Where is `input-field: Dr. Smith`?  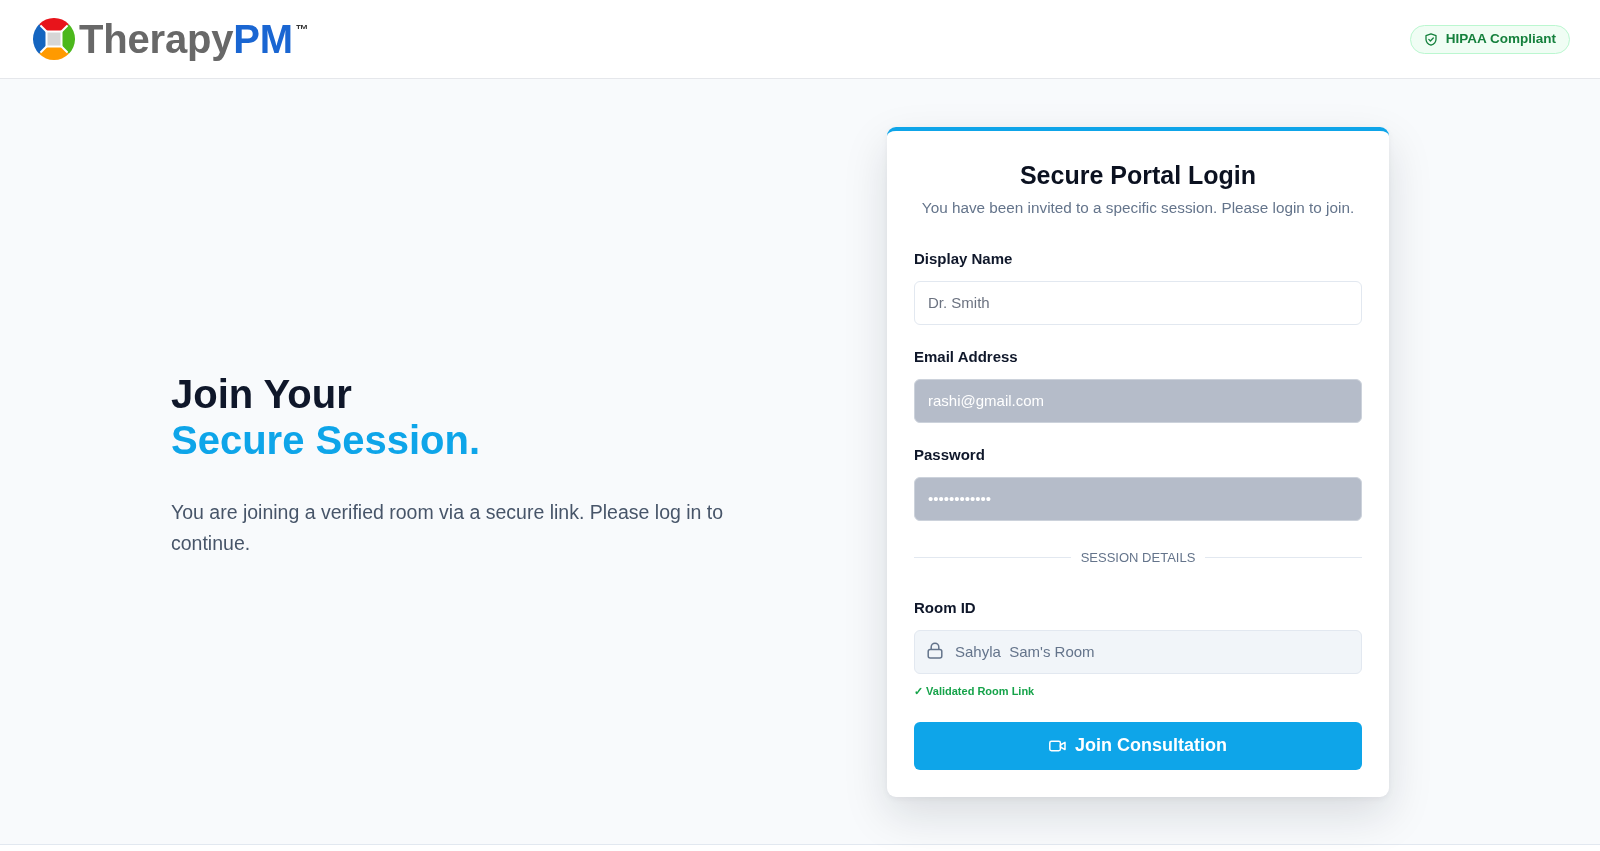
input-field: Dr. Smith is located at coordinates (1138, 302).